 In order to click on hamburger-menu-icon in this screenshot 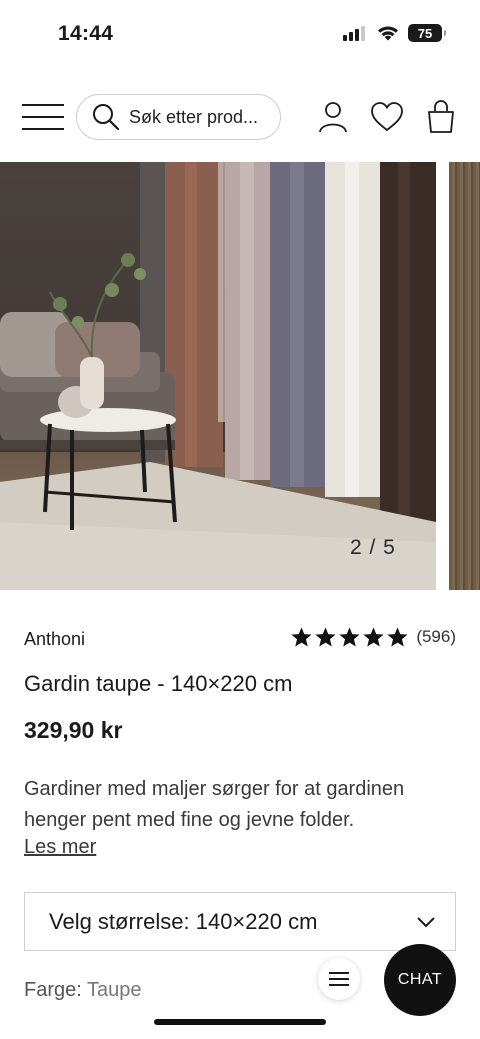, I will do `click(43, 117)`.